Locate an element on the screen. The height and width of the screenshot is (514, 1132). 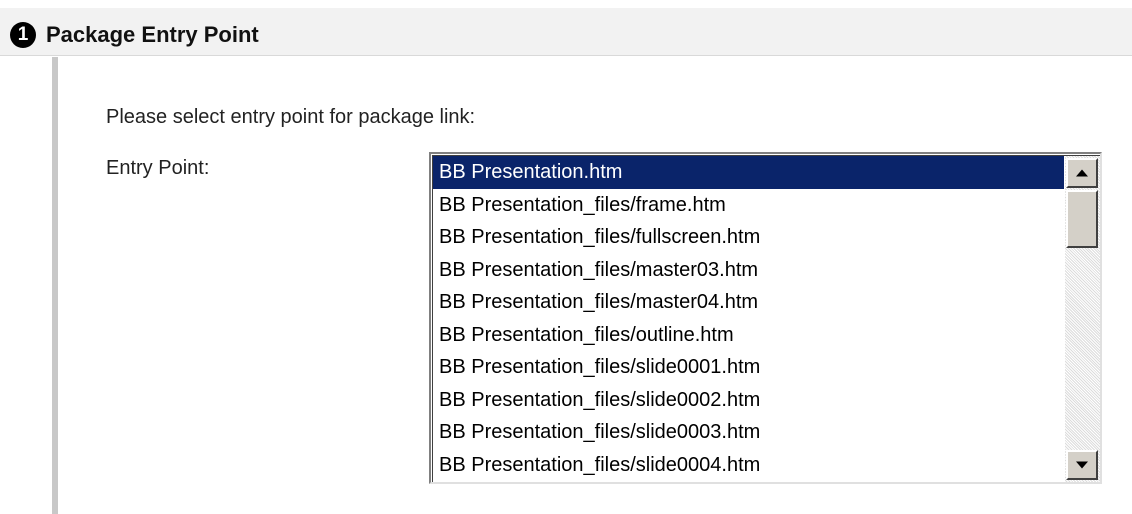
scroll-down-button is located at coordinates (1082, 465).